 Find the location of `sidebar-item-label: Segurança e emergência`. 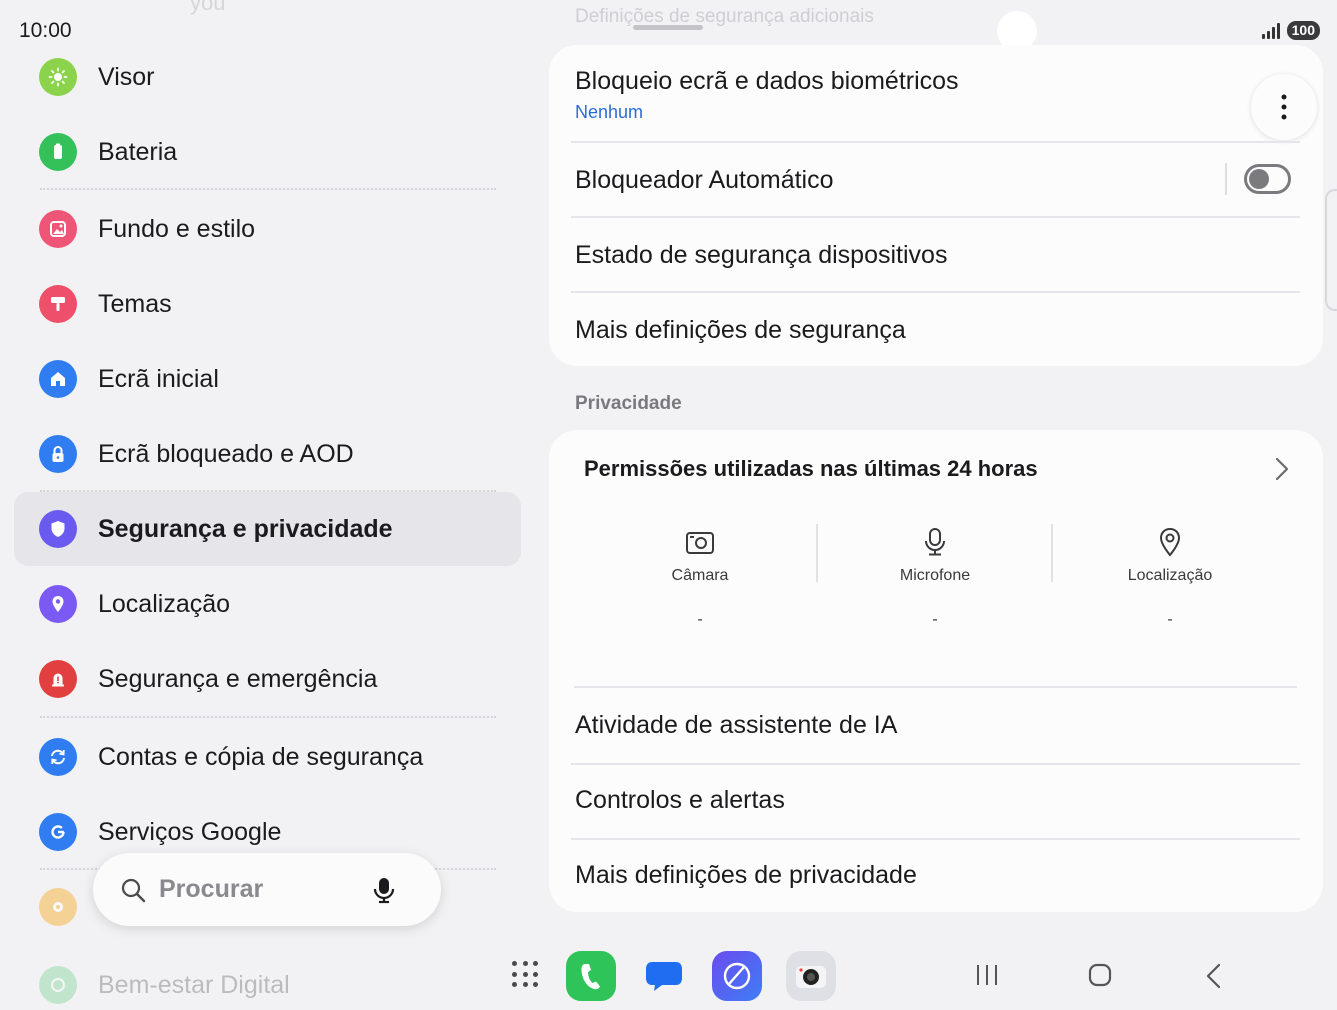

sidebar-item-label: Segurança e emergência is located at coordinates (238, 678).